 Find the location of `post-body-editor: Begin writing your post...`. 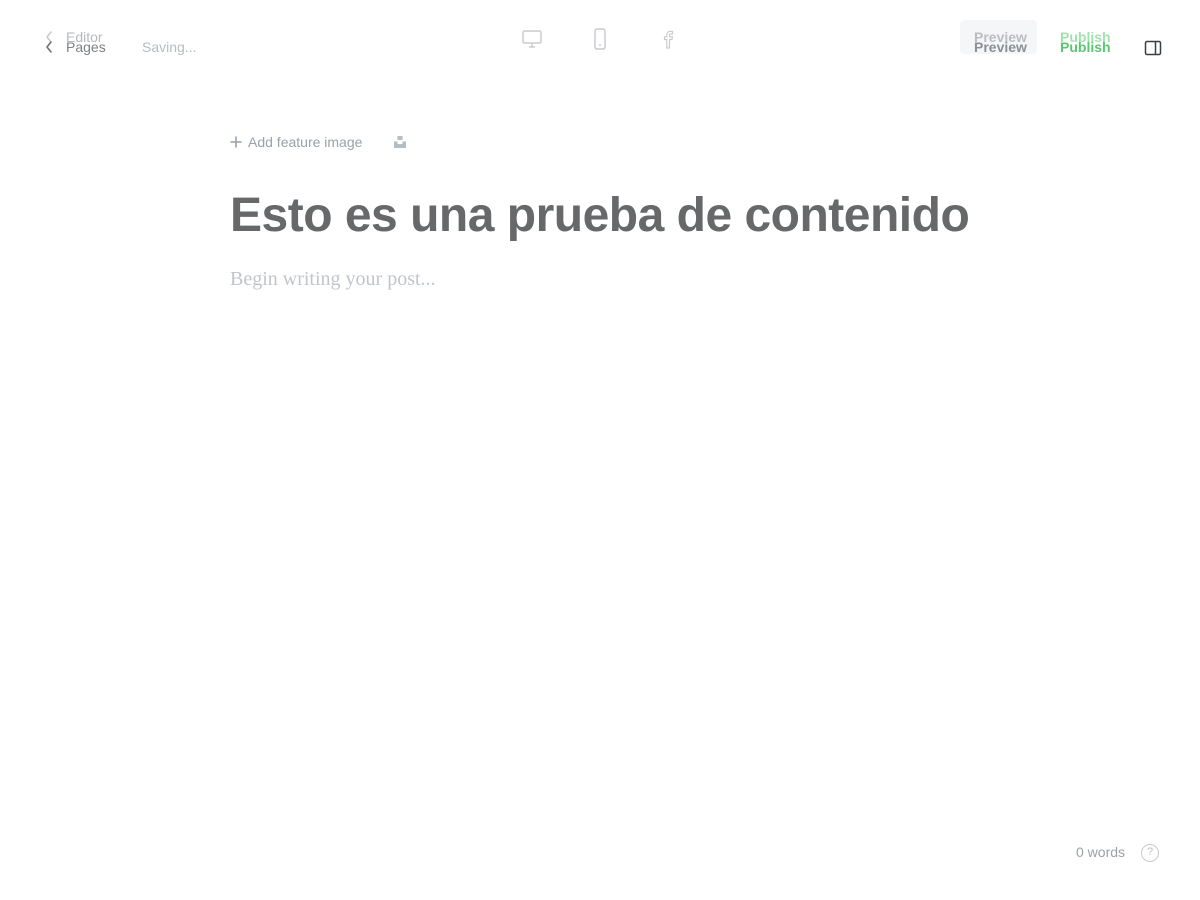

post-body-editor: Begin writing your post... is located at coordinates (333, 279).